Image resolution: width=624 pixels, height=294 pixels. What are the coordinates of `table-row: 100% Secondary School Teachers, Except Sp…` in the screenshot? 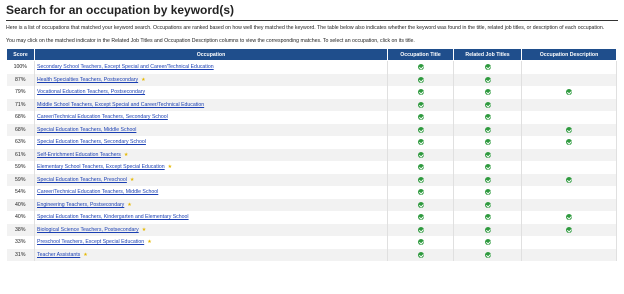 It's located at (311, 67).